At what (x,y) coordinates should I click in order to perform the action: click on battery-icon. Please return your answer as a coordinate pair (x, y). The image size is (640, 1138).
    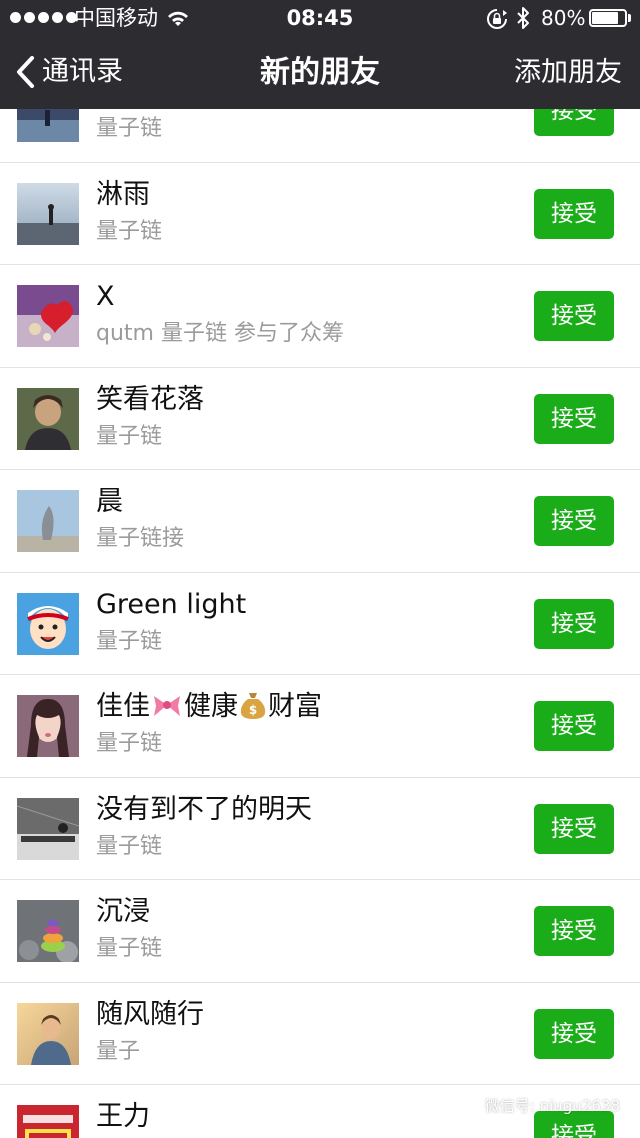
    Looking at the image, I should click on (611, 18).